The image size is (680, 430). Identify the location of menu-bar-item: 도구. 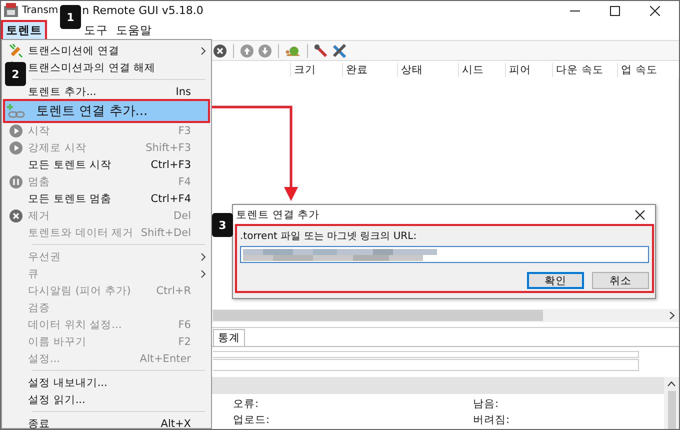
(96, 30).